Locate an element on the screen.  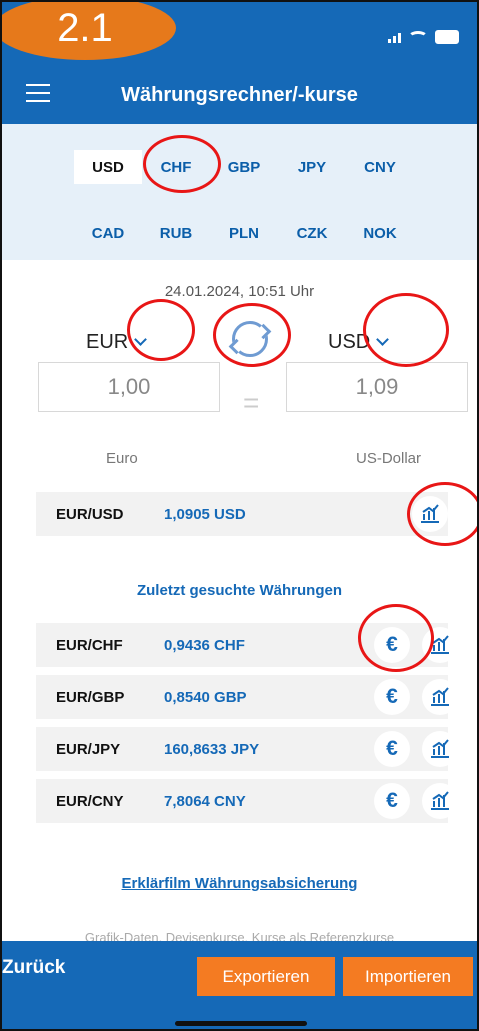
back-button: Zurück is located at coordinates (33, 968).